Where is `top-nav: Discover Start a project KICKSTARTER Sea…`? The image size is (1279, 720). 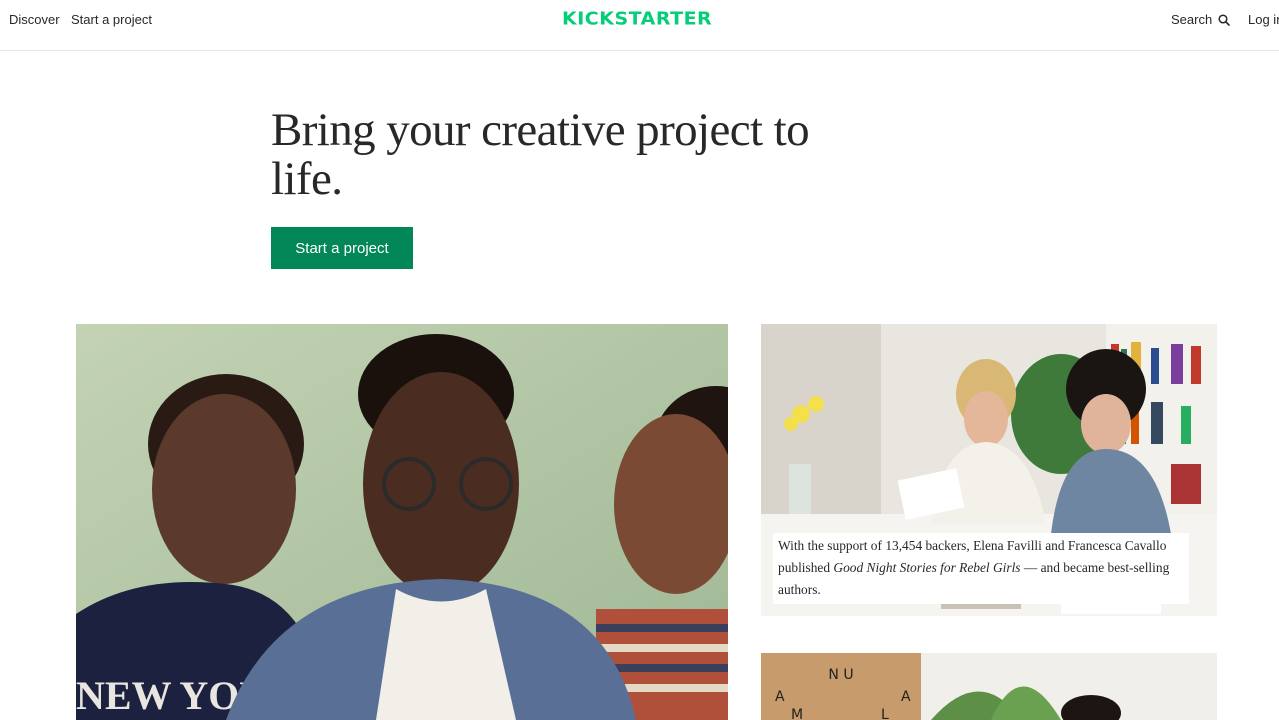 top-nav: Discover Start a project KICKSTARTER Sea… is located at coordinates (639, 25).